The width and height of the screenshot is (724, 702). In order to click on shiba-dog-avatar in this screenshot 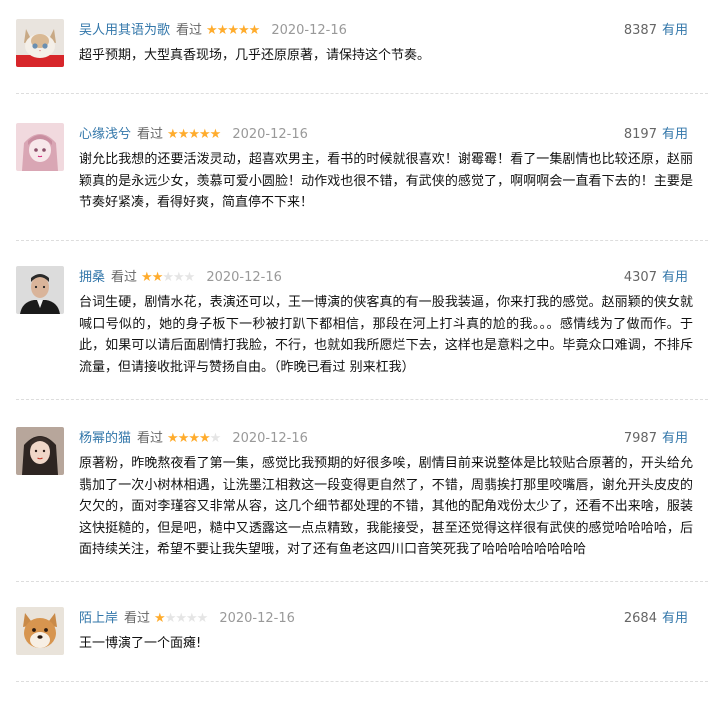, I will do `click(40, 631)`.